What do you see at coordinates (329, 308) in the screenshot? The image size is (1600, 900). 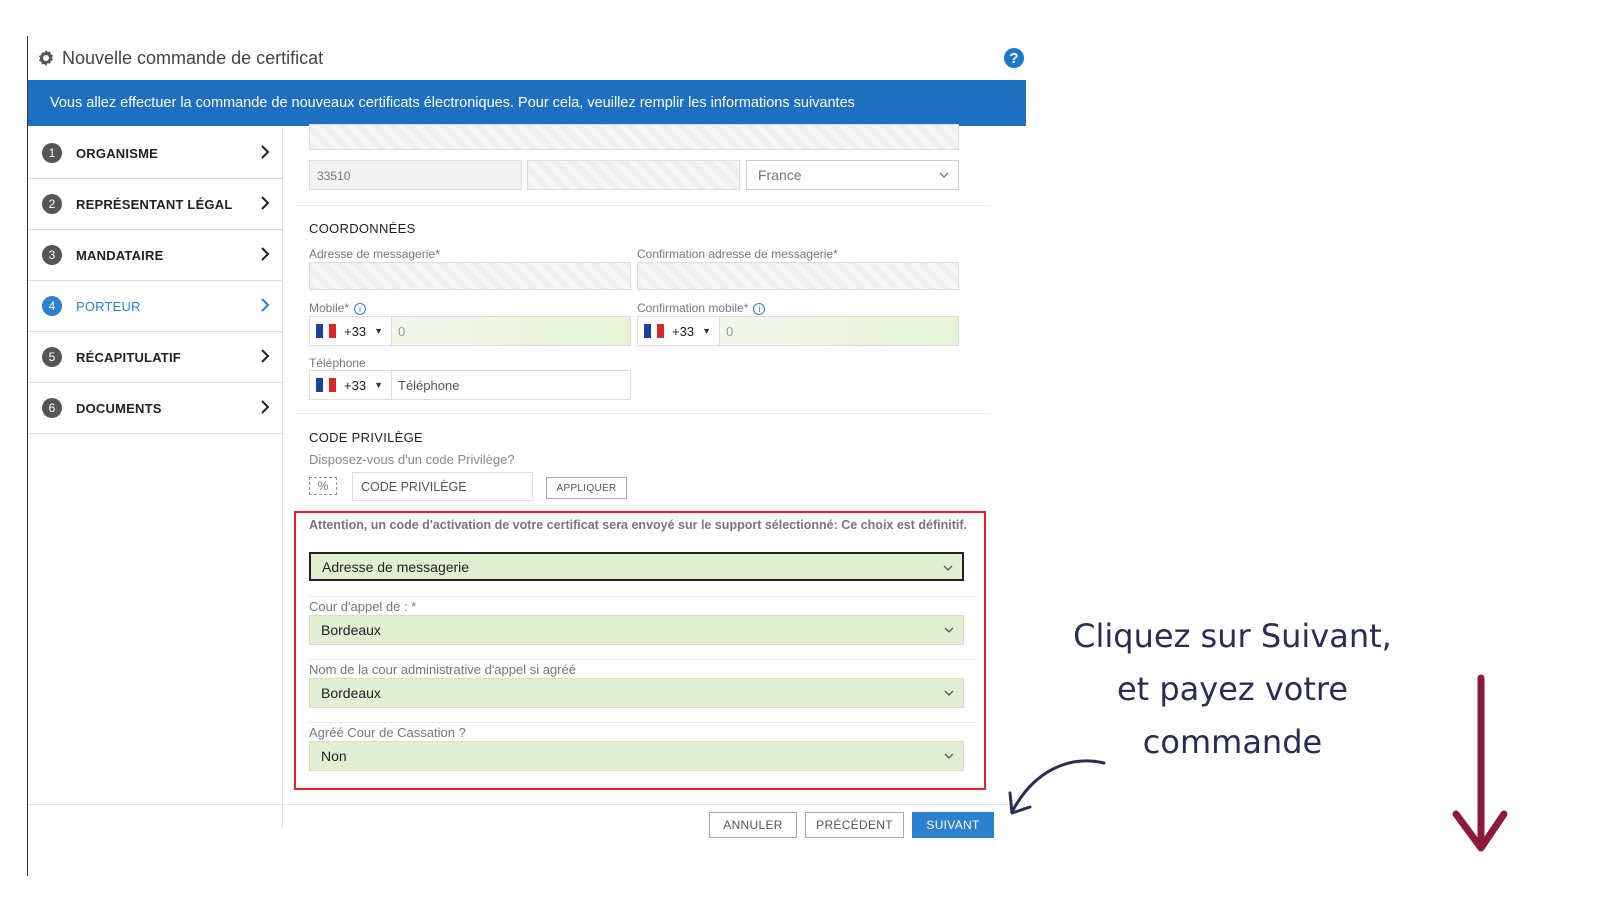 I see `mobile-label: Mobile*` at bounding box center [329, 308].